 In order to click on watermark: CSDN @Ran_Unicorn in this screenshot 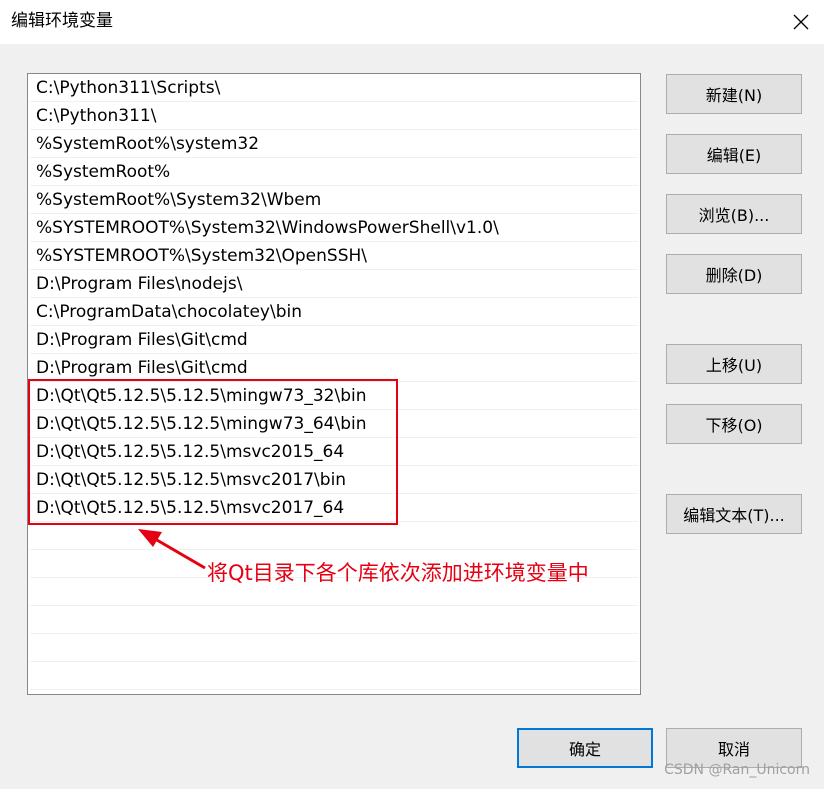, I will do `click(737, 770)`.